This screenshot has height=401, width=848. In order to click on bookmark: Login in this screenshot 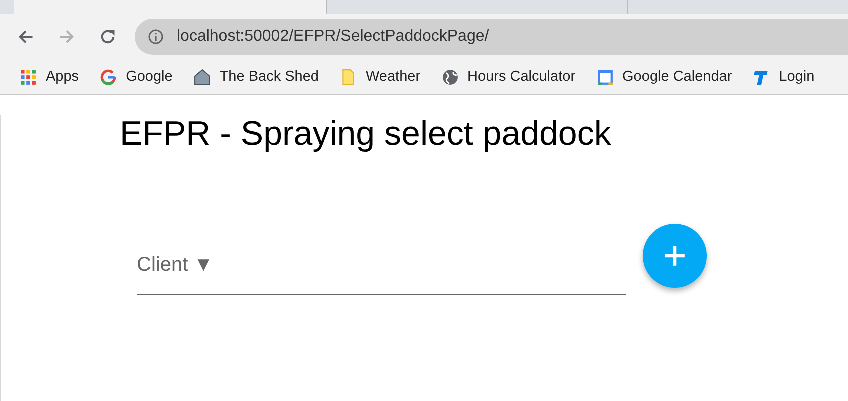, I will do `click(784, 77)`.